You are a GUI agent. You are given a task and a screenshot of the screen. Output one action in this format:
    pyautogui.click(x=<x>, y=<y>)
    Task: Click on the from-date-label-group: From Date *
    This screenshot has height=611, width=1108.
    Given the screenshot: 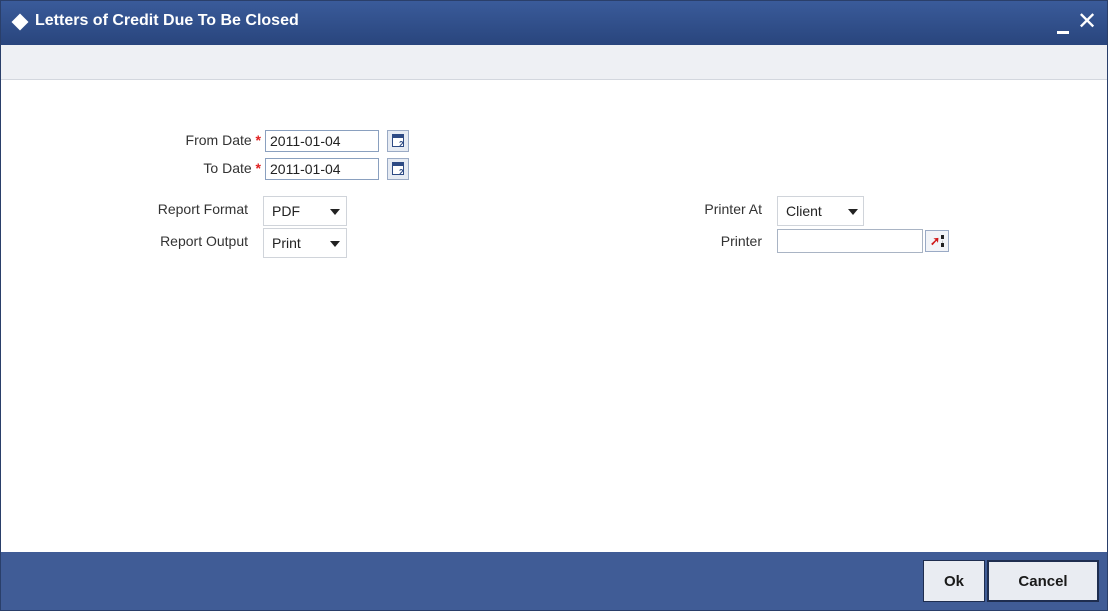 What is the action you would take?
    pyautogui.click(x=191, y=140)
    